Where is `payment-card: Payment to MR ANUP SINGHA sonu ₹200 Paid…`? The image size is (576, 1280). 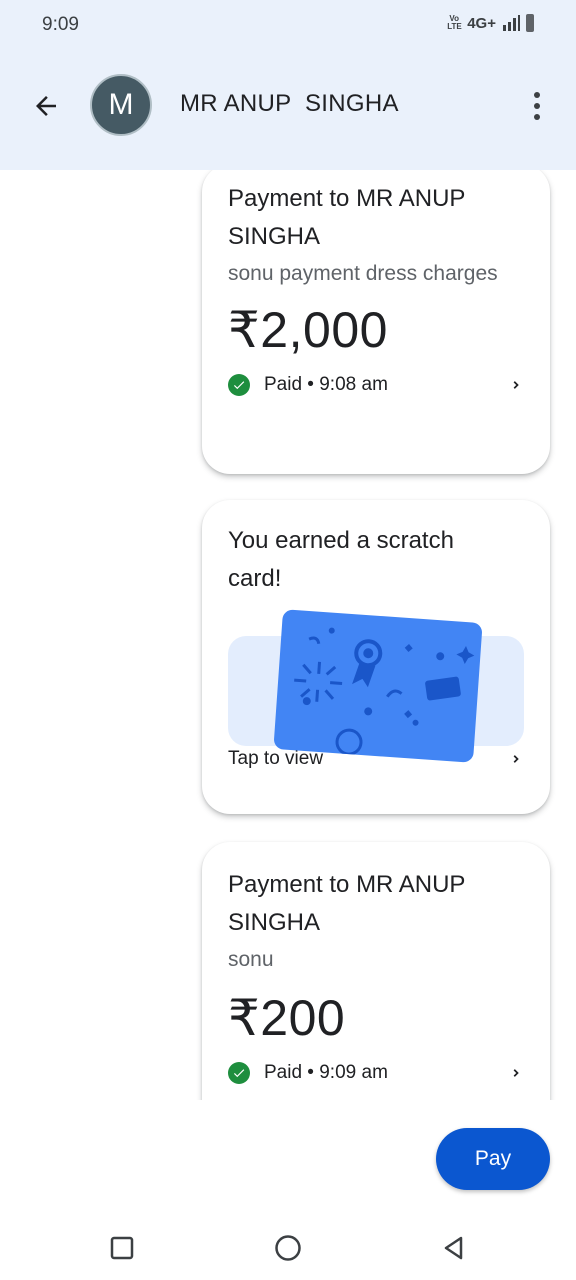 payment-card: Payment to MR ANUP SINGHA sonu ₹200 Paid… is located at coordinates (376, 971).